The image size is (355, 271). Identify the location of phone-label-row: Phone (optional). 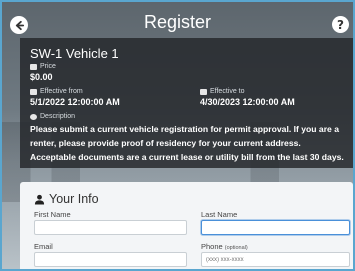
(224, 246).